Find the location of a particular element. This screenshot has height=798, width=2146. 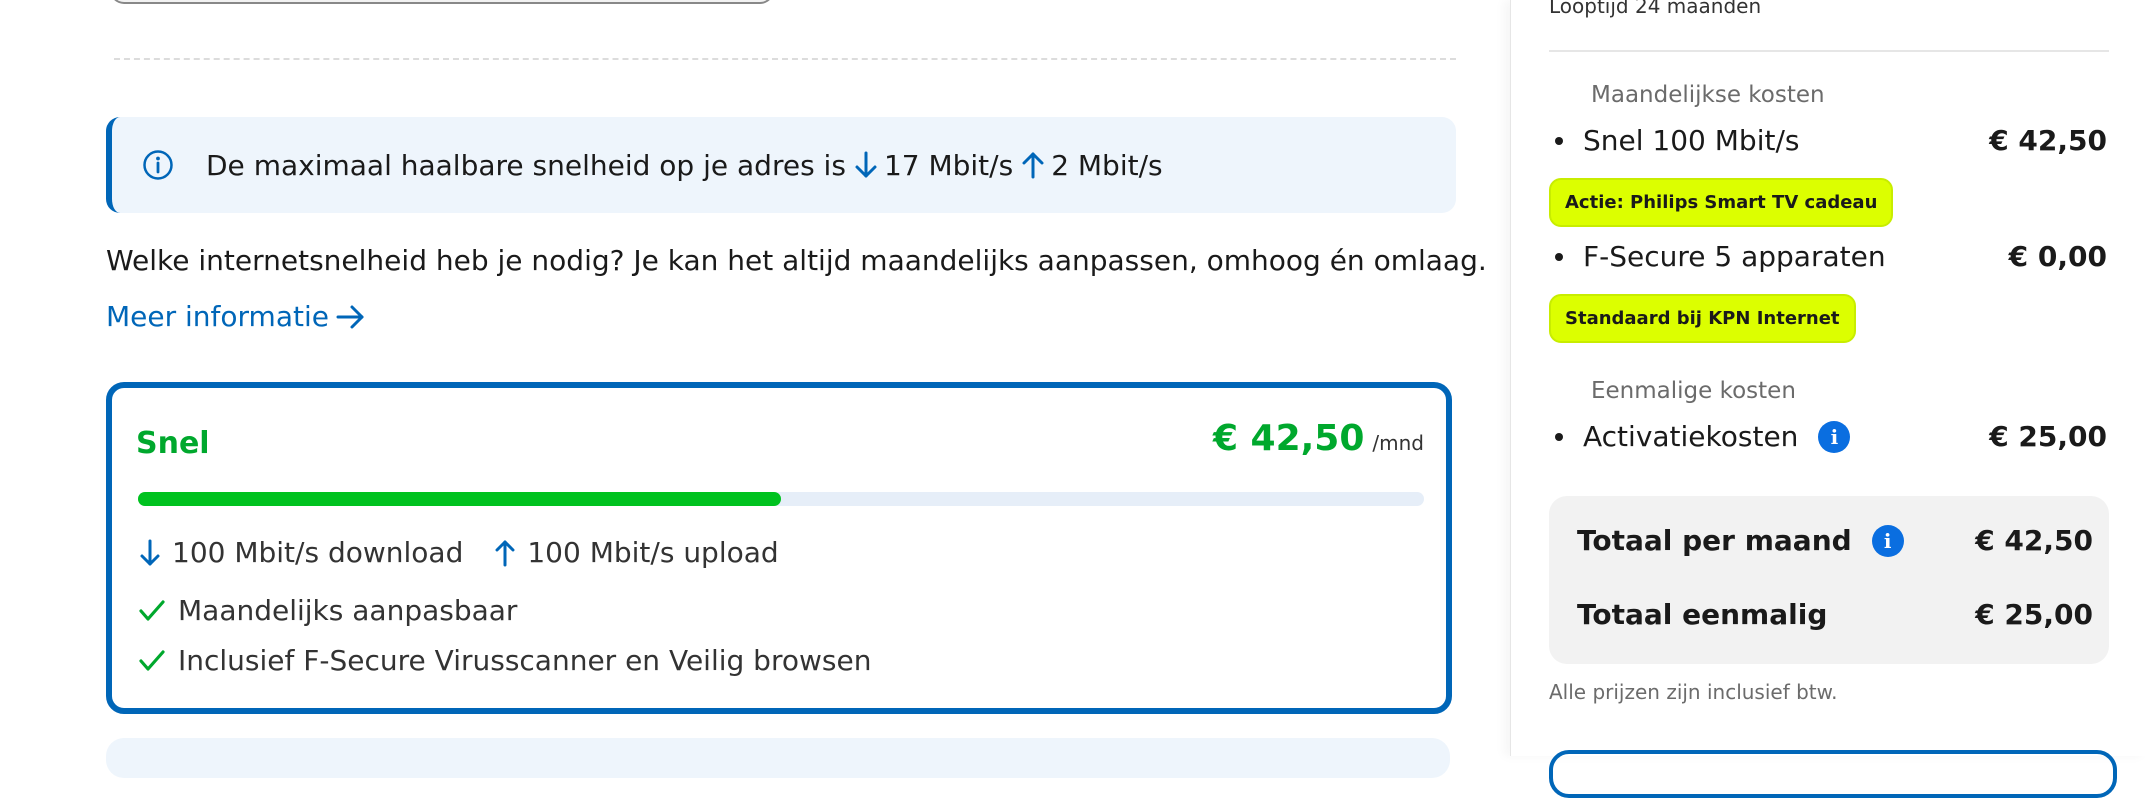

line-value: € 0,00 is located at coordinates (2057, 256).